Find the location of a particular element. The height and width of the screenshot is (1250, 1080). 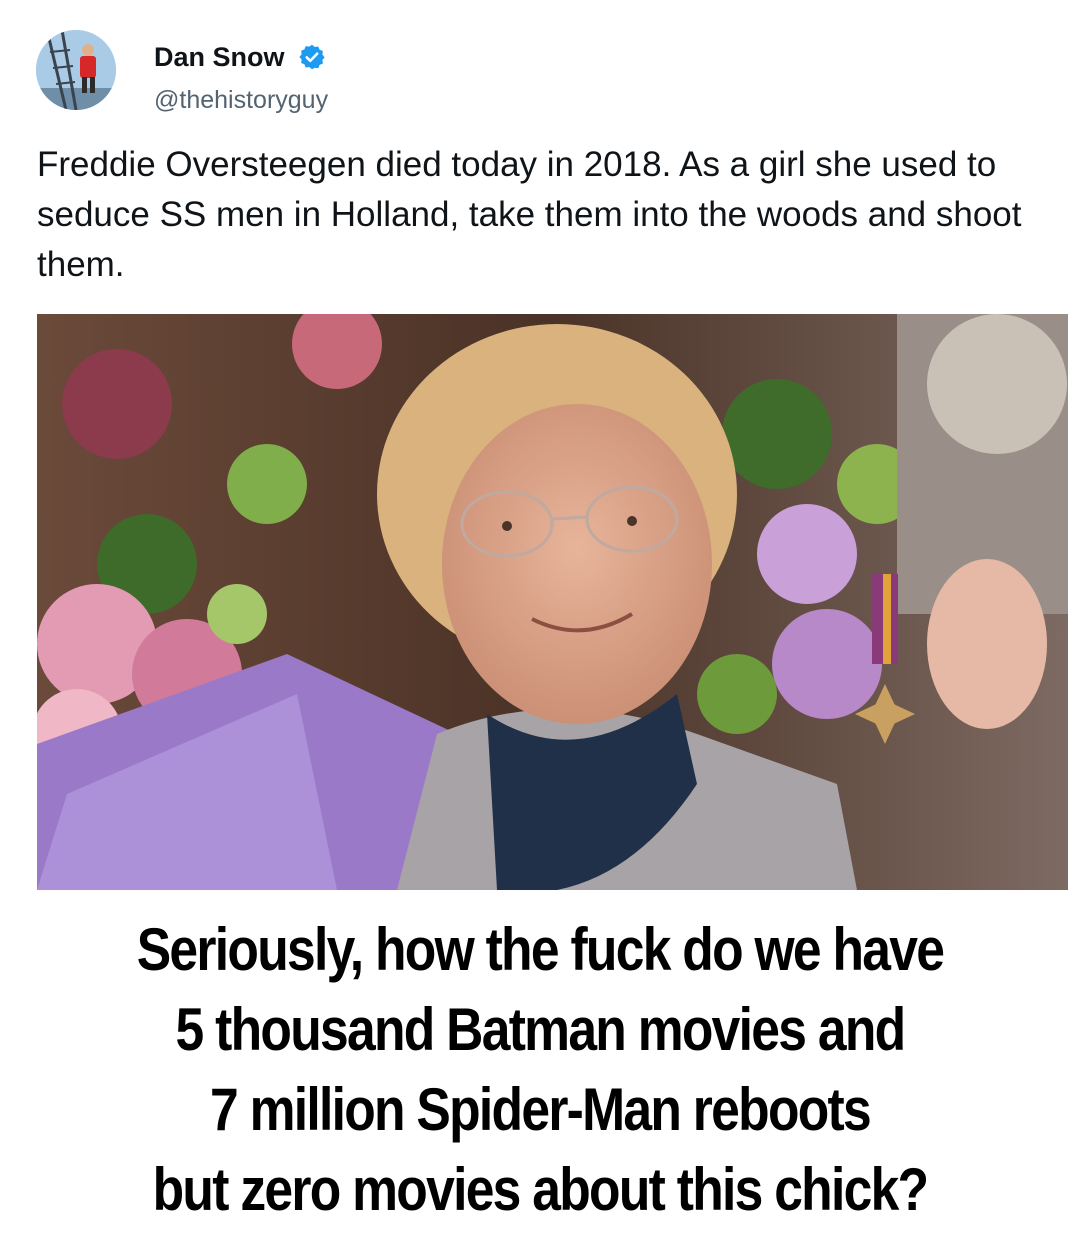

avatar is located at coordinates (76, 70).